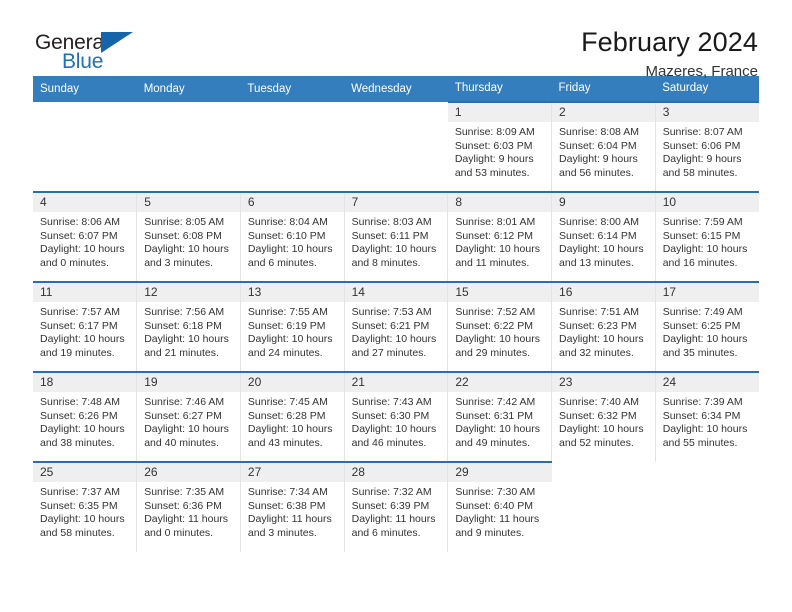 The image size is (792, 612). Describe the element at coordinates (596, 352) in the screenshot. I see `daylight-text-line2: and 32 minutes.` at that location.